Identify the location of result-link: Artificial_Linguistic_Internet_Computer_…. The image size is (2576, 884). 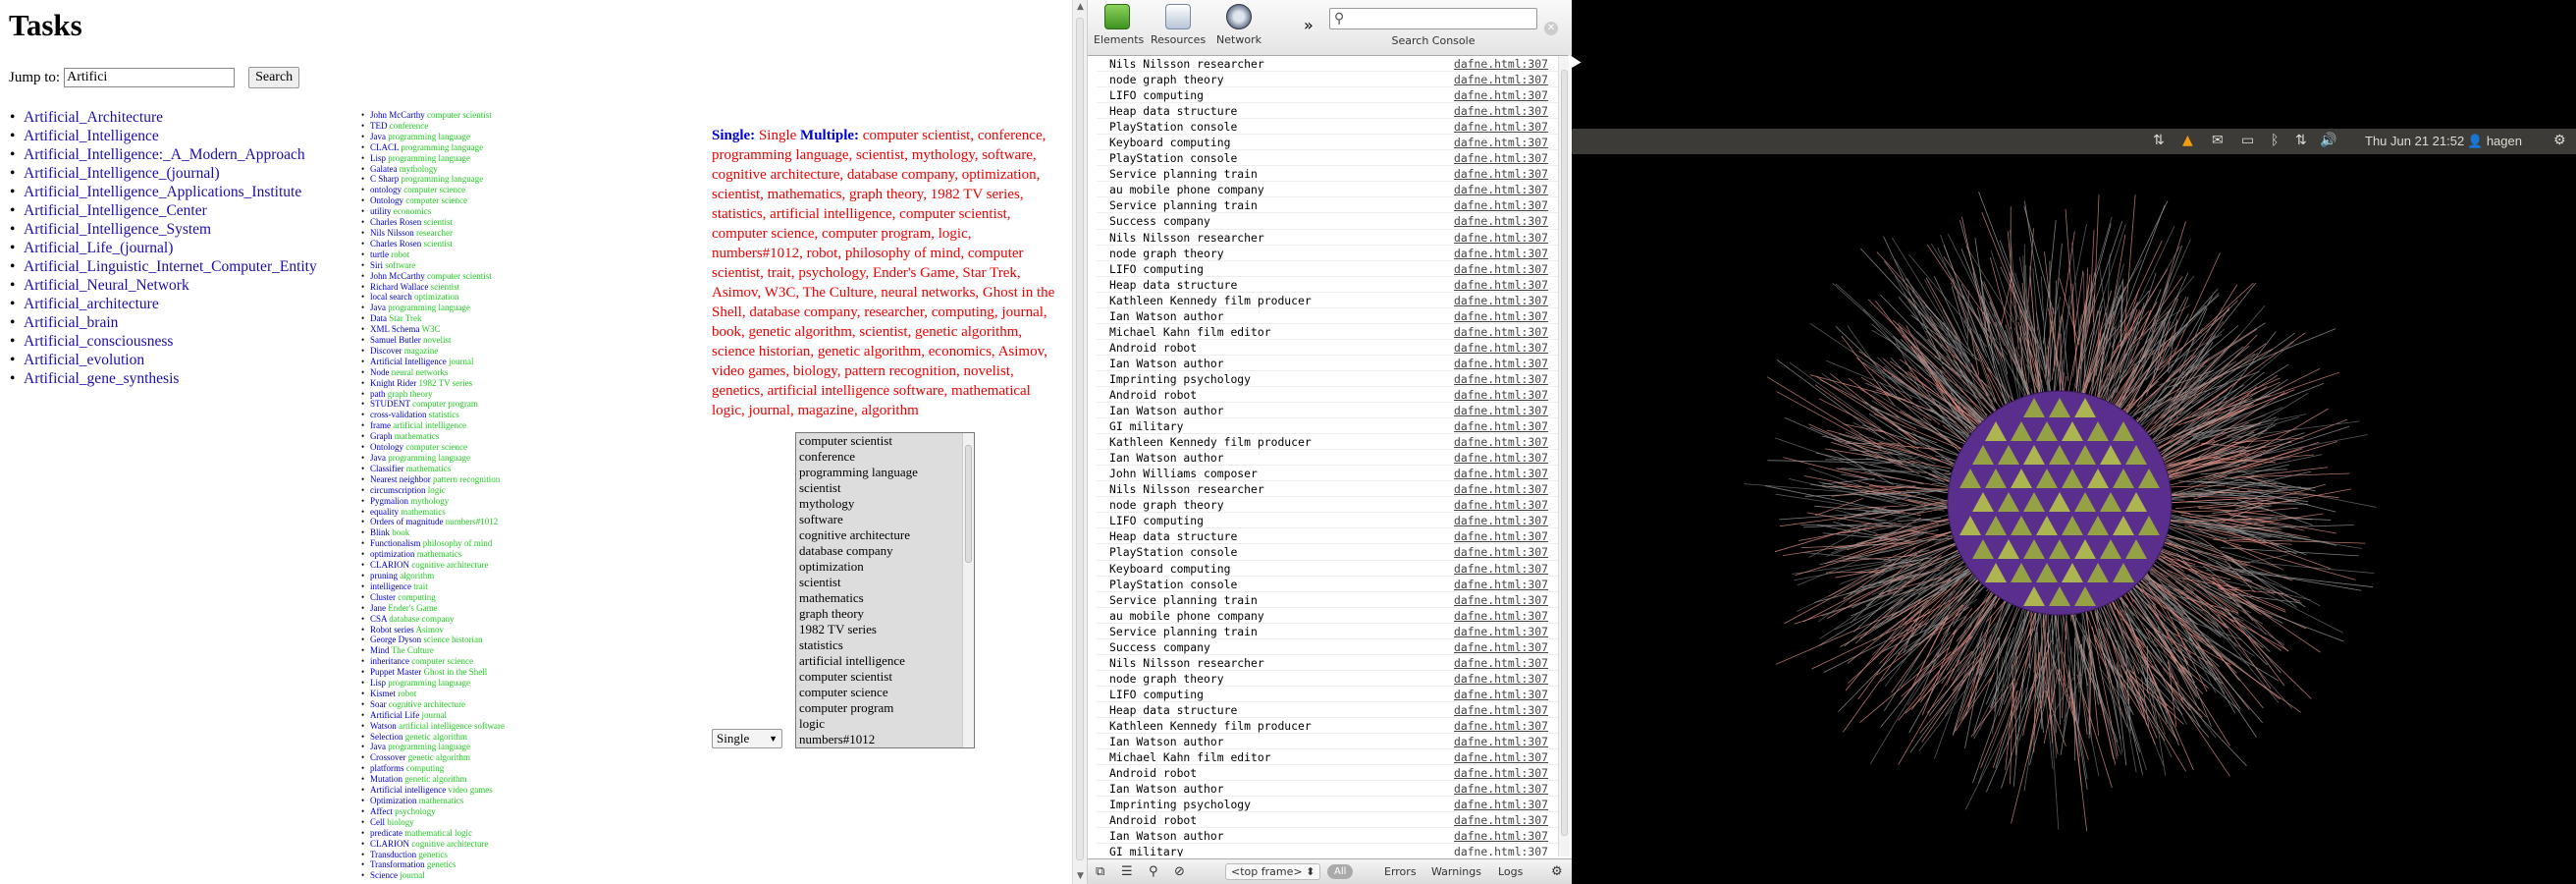
(163, 266).